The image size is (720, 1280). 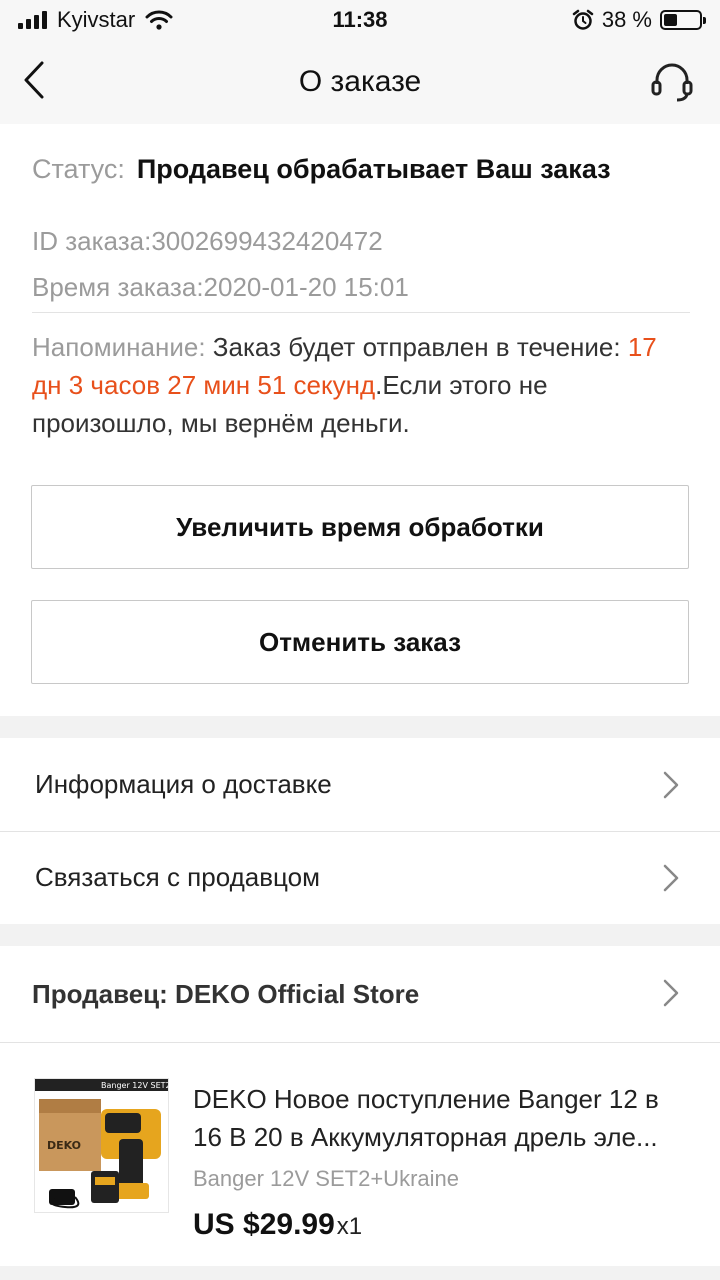 I want to click on headset-icon, so click(x=672, y=82).